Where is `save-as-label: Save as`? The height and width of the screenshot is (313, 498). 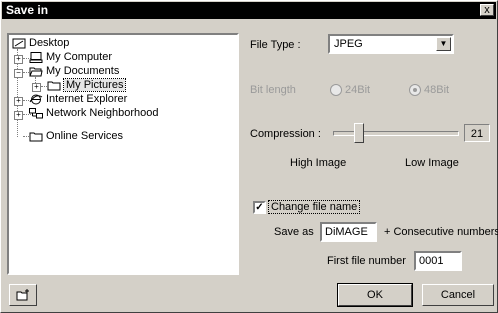 save-as-label: Save as is located at coordinates (294, 232).